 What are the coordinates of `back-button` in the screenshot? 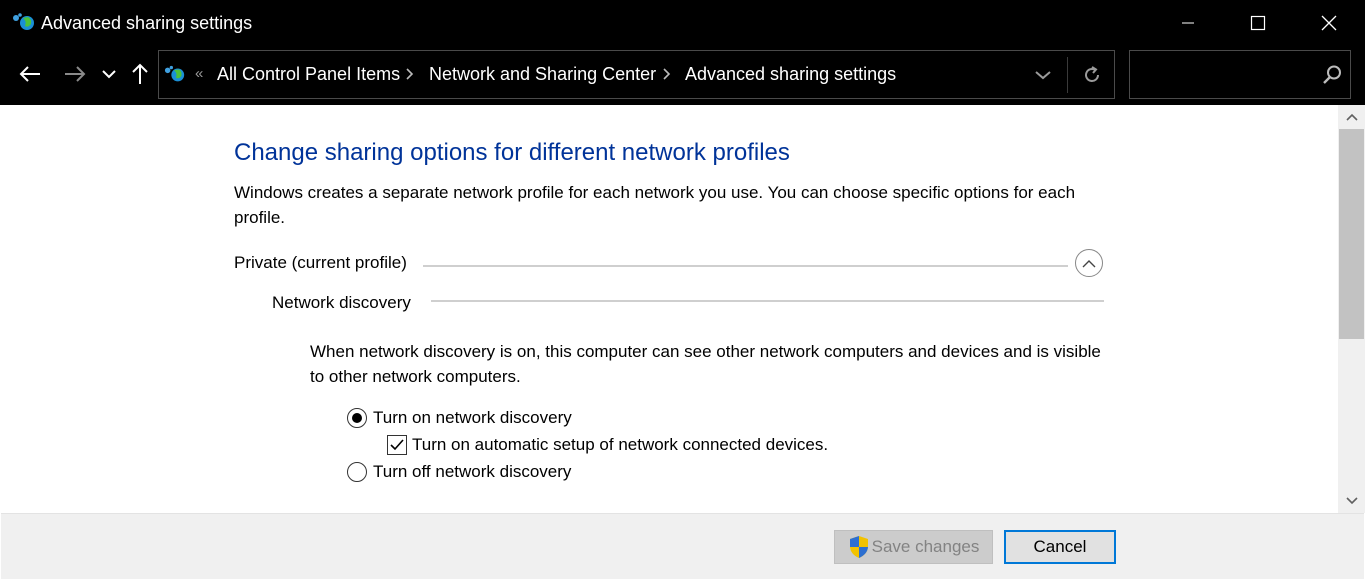 It's located at (30, 74).